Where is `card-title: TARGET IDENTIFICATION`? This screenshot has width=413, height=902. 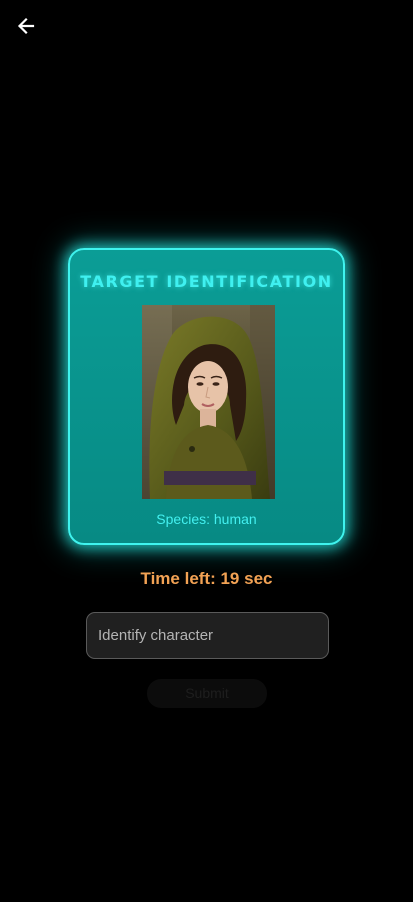
card-title: TARGET IDENTIFICATION is located at coordinates (206, 281).